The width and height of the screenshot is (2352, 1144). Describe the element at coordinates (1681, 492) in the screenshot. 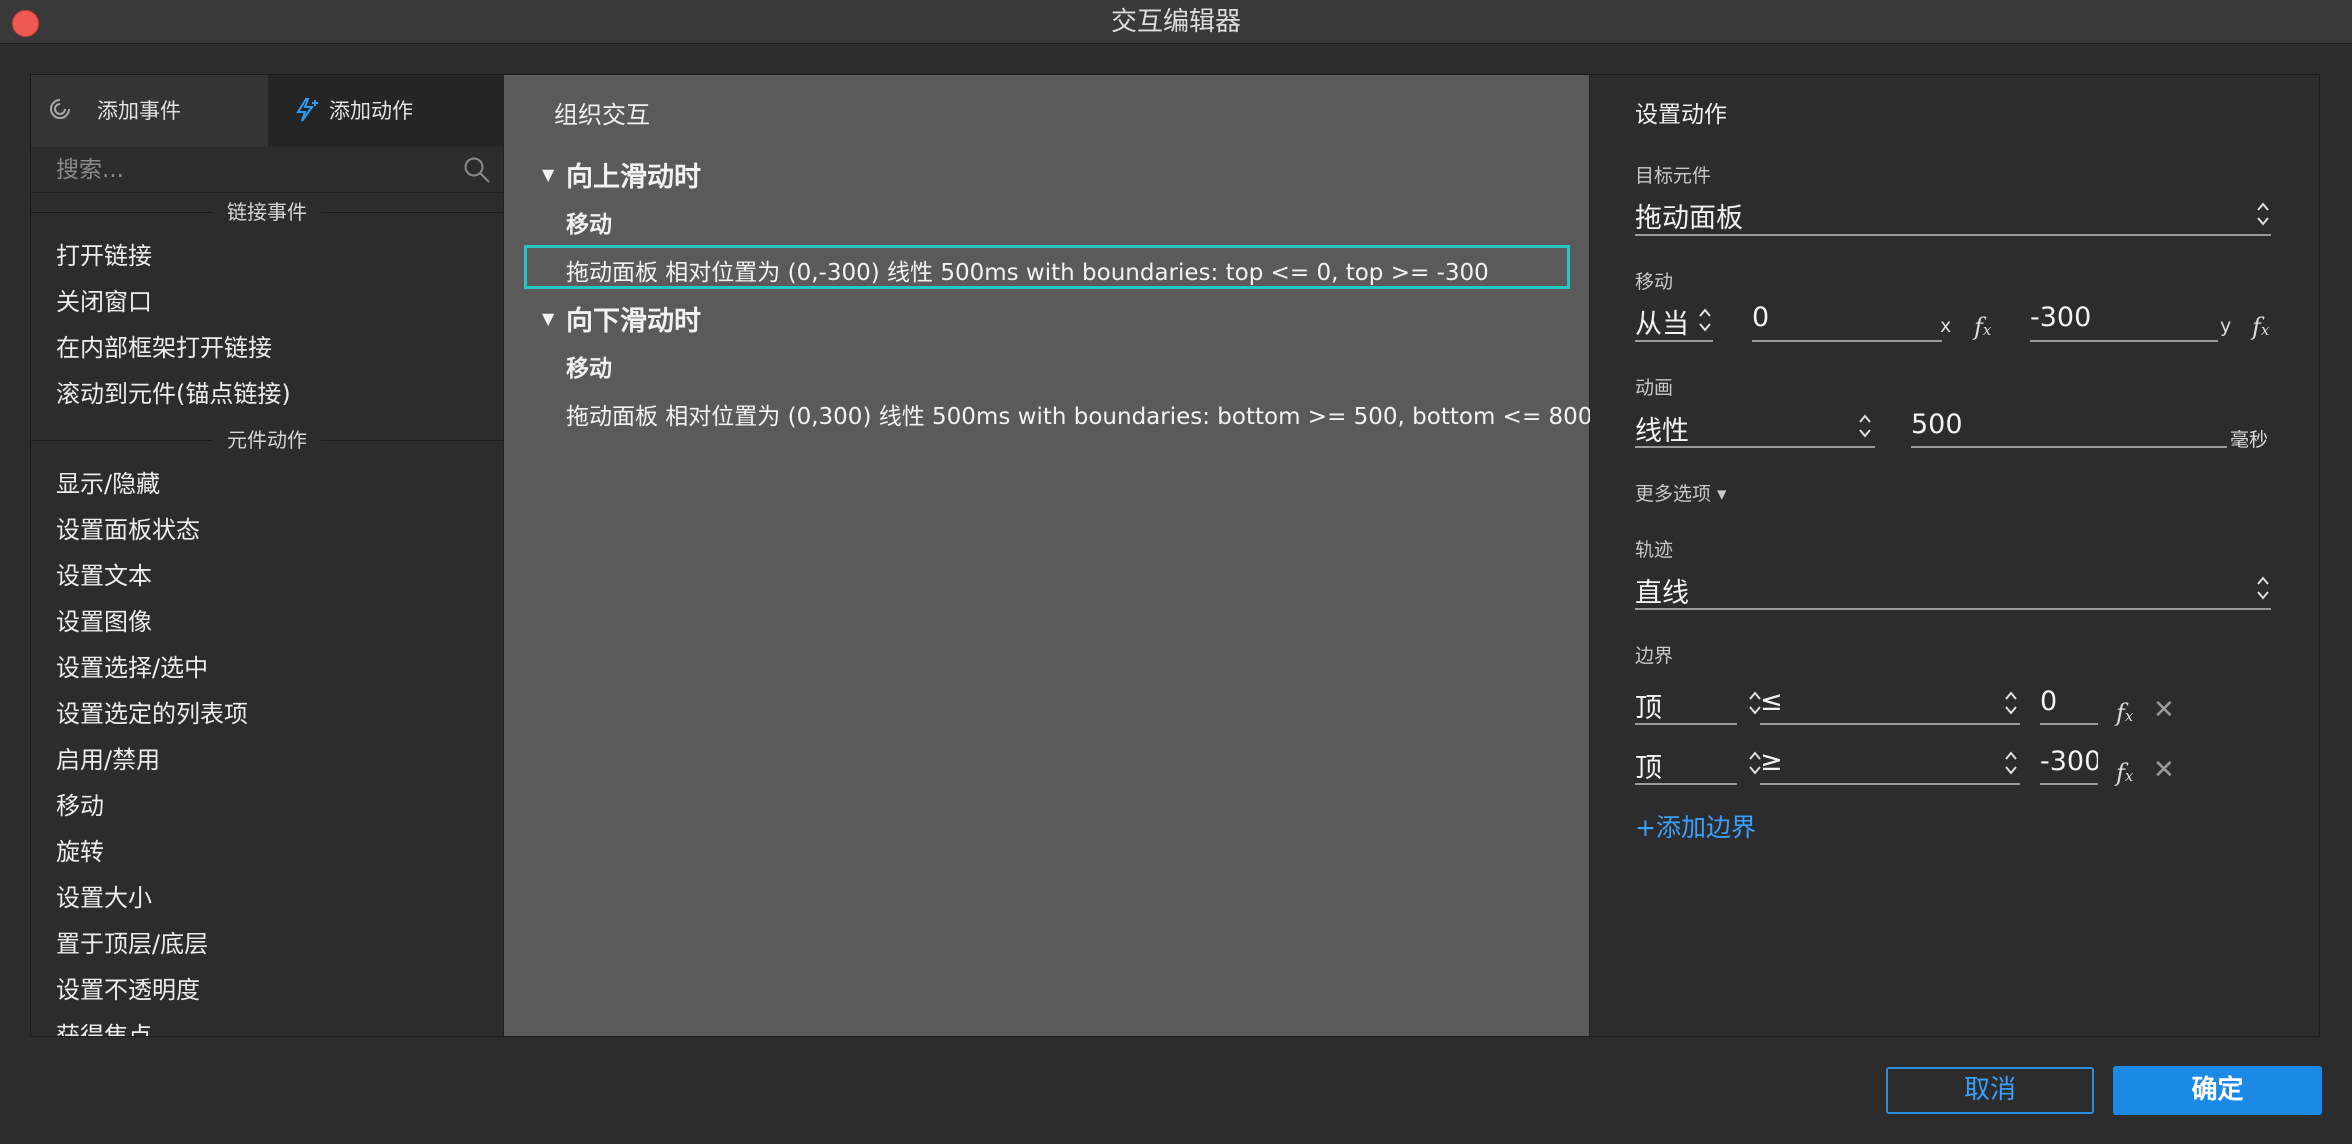

I see `more-options-toggle: 更多选项 ▾` at that location.